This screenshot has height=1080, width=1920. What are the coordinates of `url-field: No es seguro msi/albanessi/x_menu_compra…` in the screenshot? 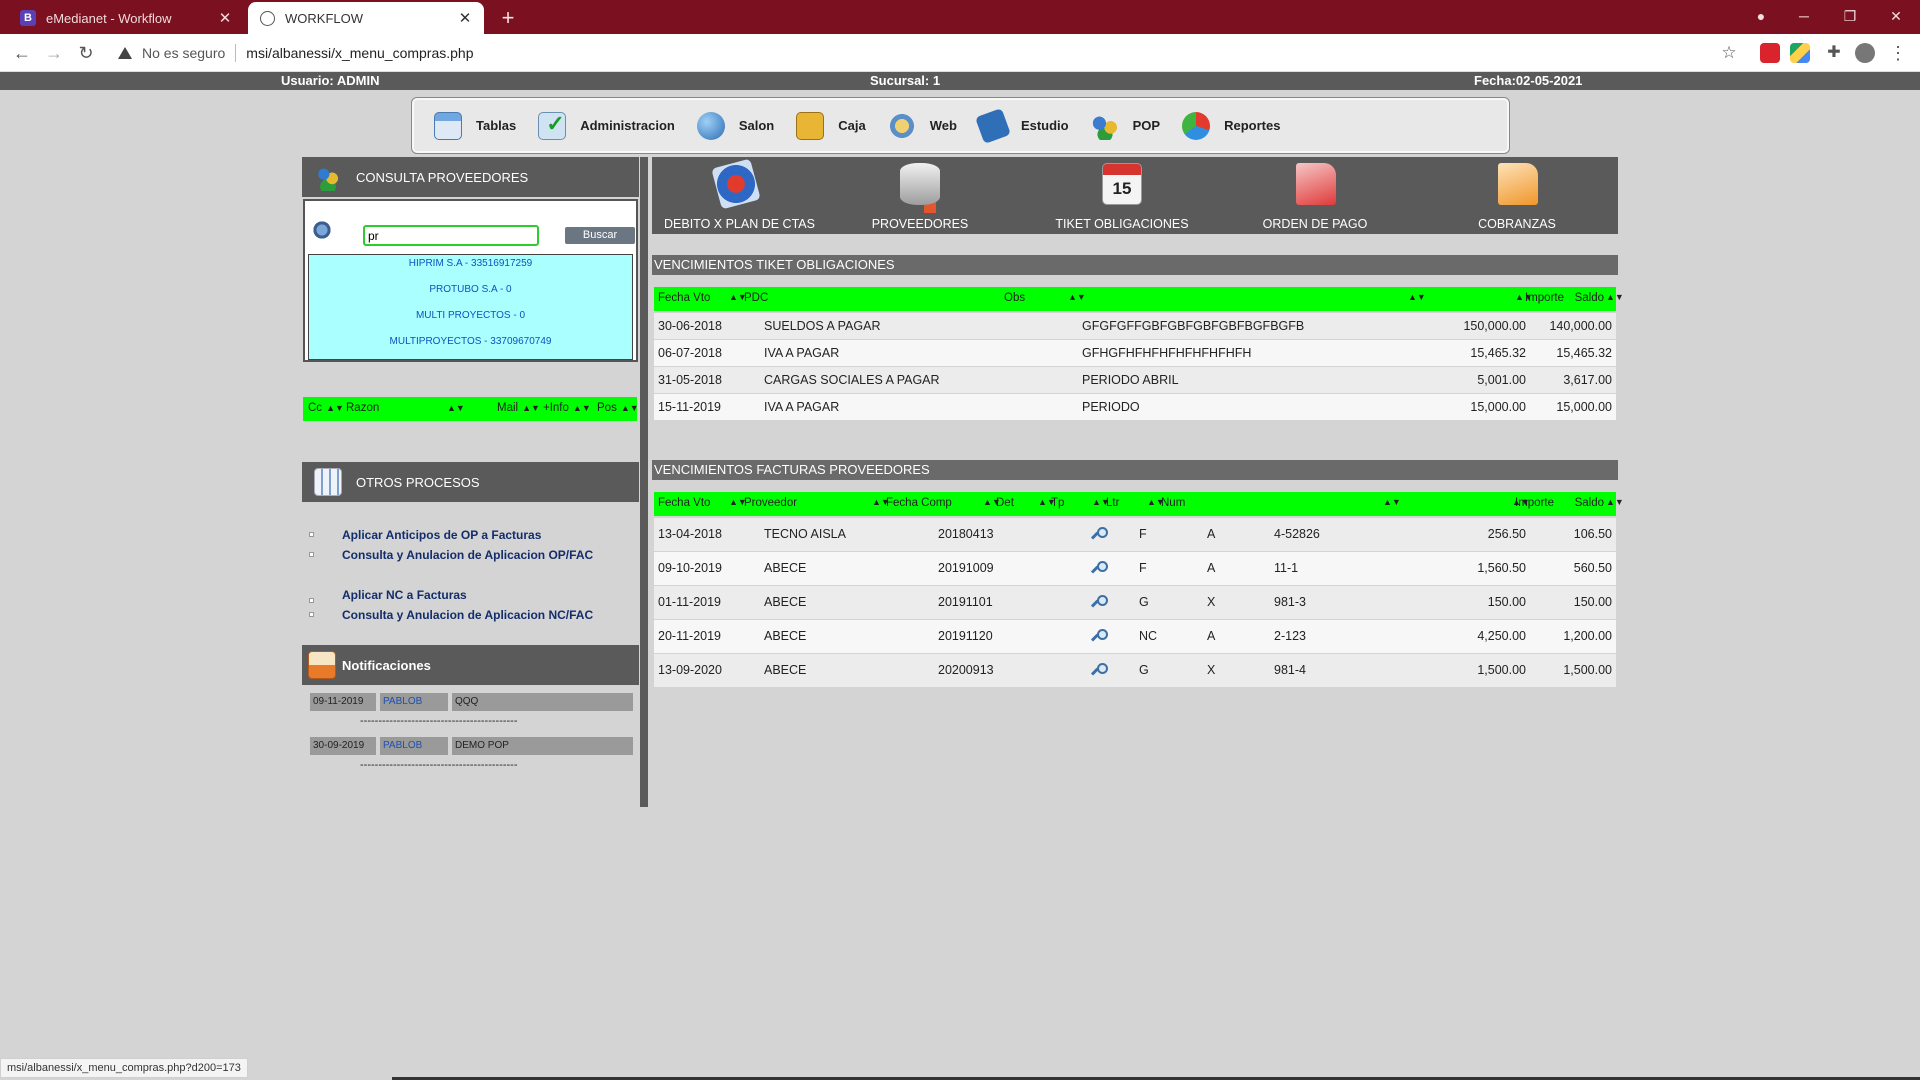 It's located at (930, 53).